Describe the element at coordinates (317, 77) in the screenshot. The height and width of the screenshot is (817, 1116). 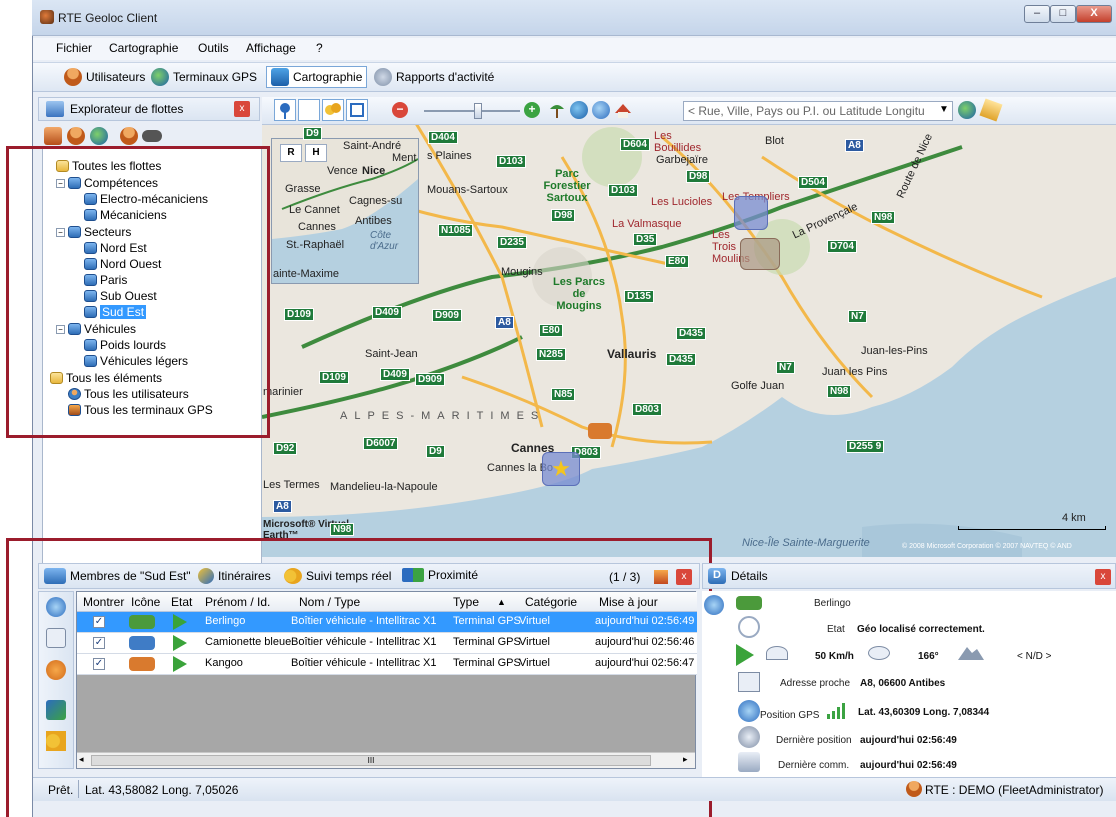
I see `tab-cartographie: Cartographie` at that location.